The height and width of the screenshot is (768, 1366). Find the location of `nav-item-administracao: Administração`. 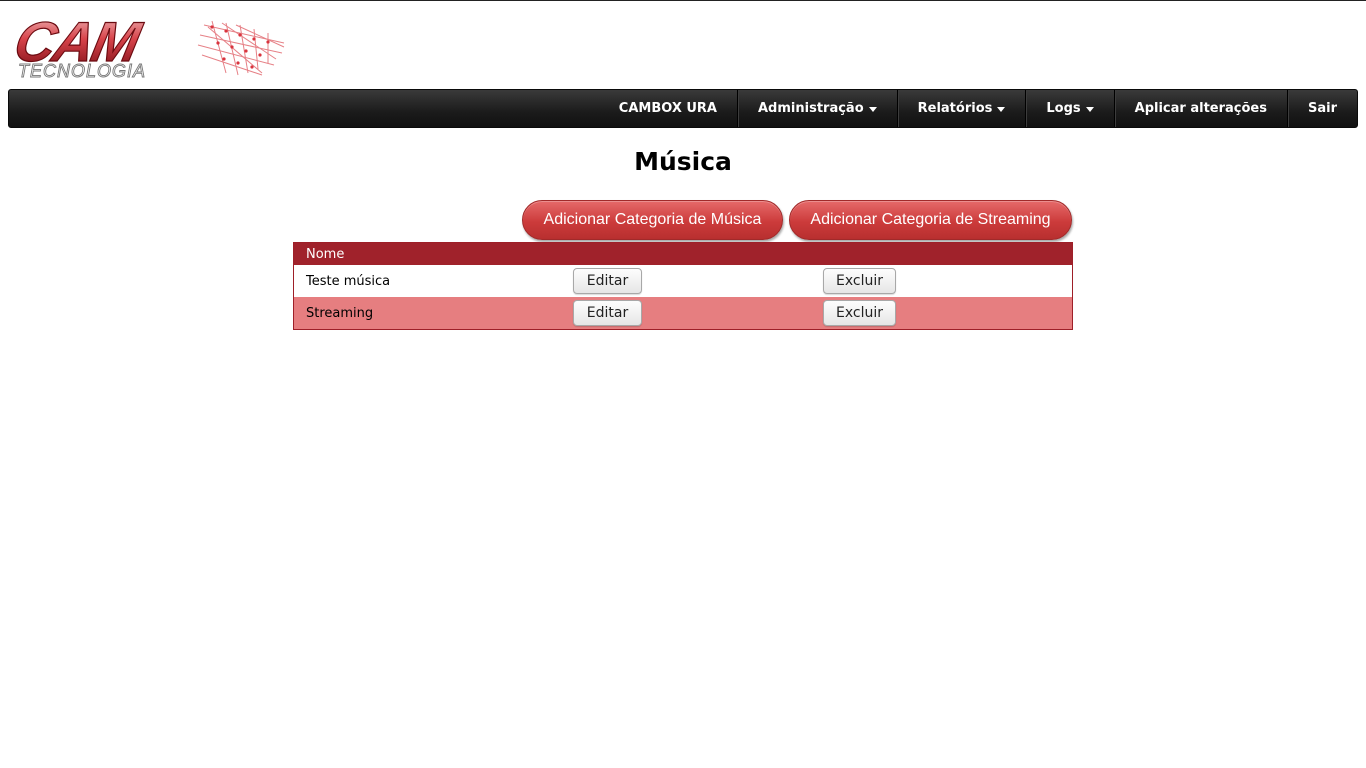

nav-item-administracao: Administração is located at coordinates (817, 108).